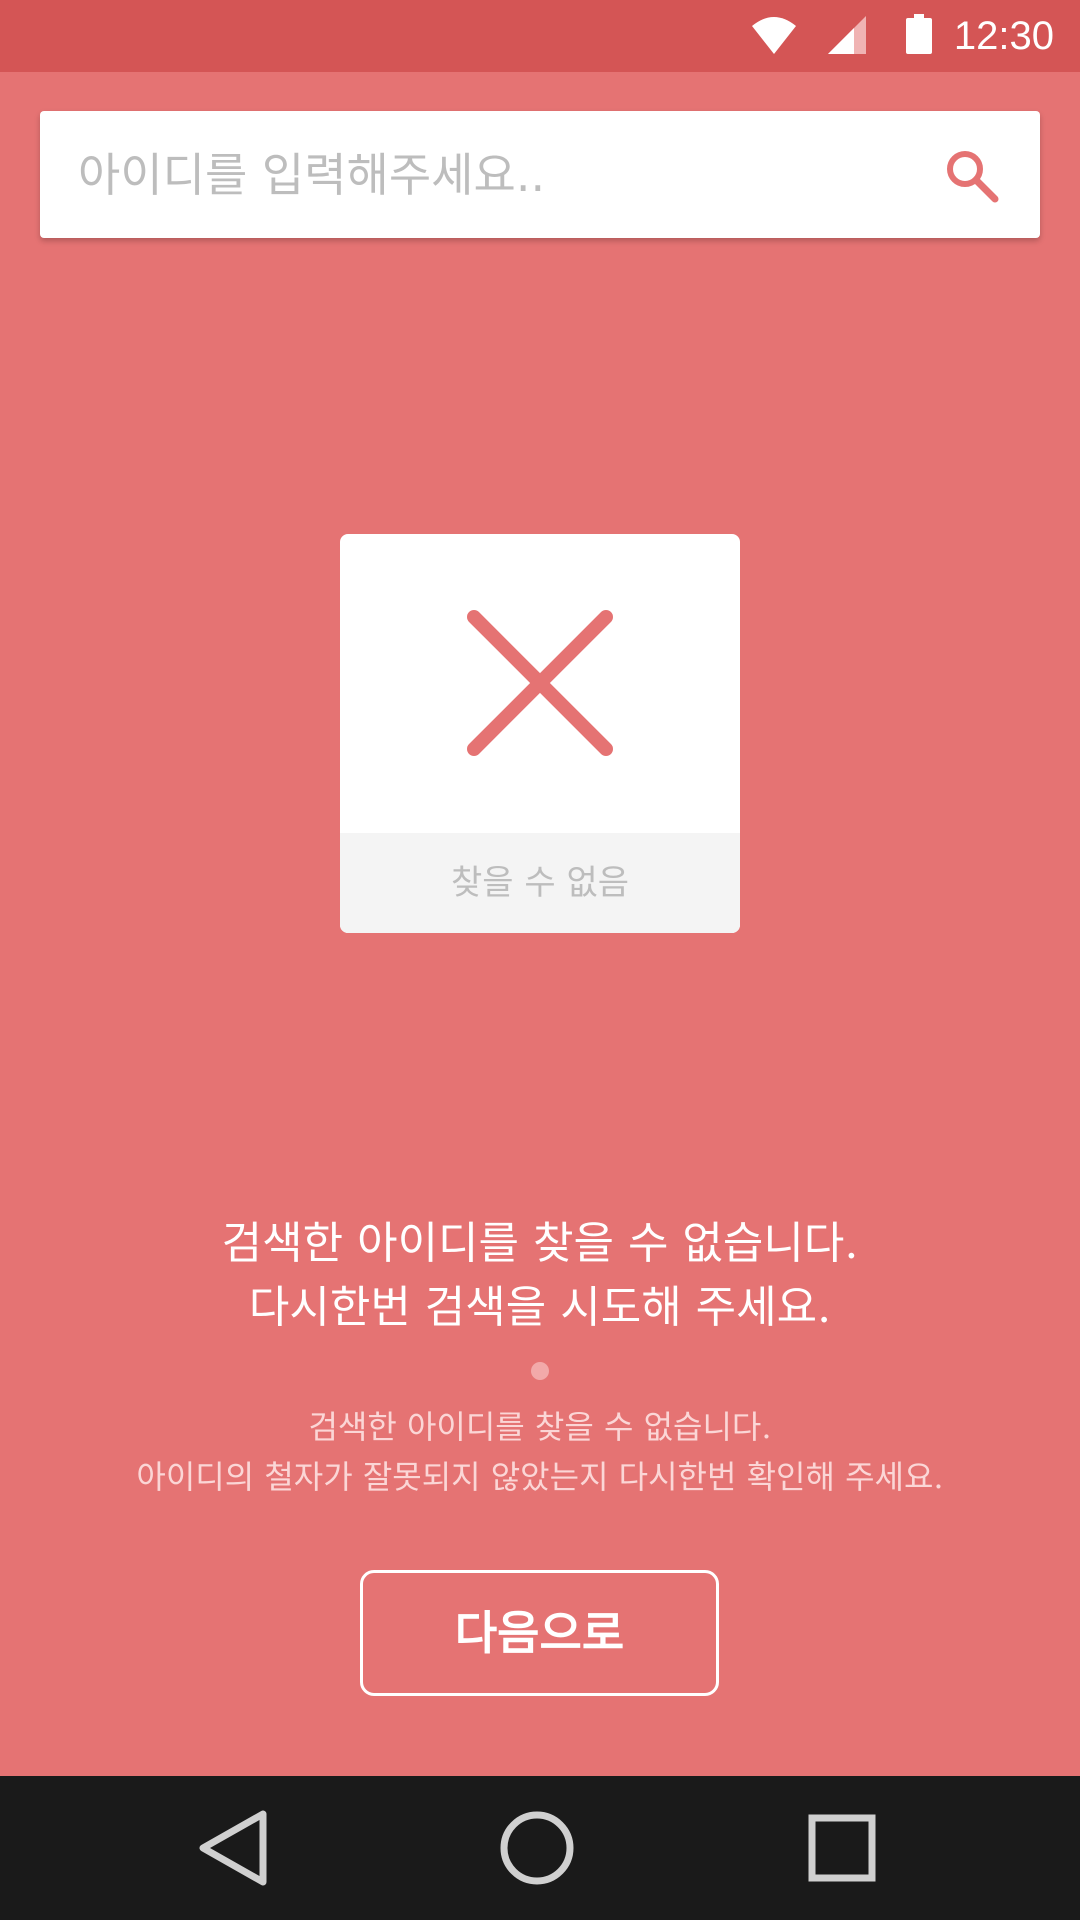 The width and height of the screenshot is (1080, 1920). I want to click on battery-icon, so click(919, 36).